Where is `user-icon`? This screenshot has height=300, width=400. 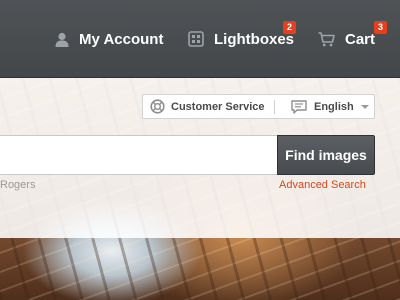
user-icon is located at coordinates (62, 39).